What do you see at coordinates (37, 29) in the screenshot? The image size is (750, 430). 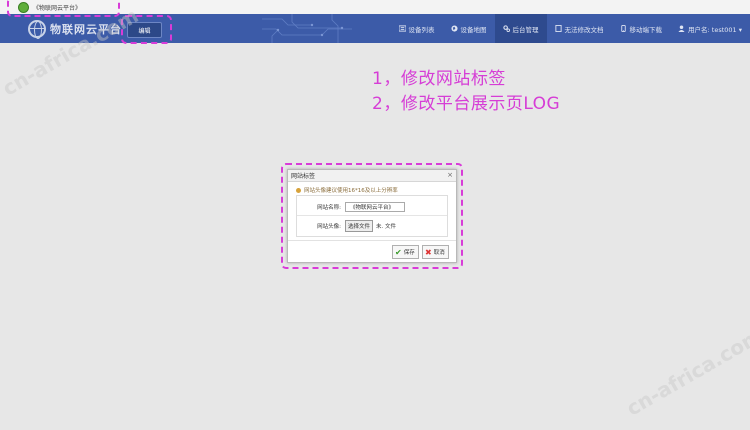 I see `globe-logo-icon` at bounding box center [37, 29].